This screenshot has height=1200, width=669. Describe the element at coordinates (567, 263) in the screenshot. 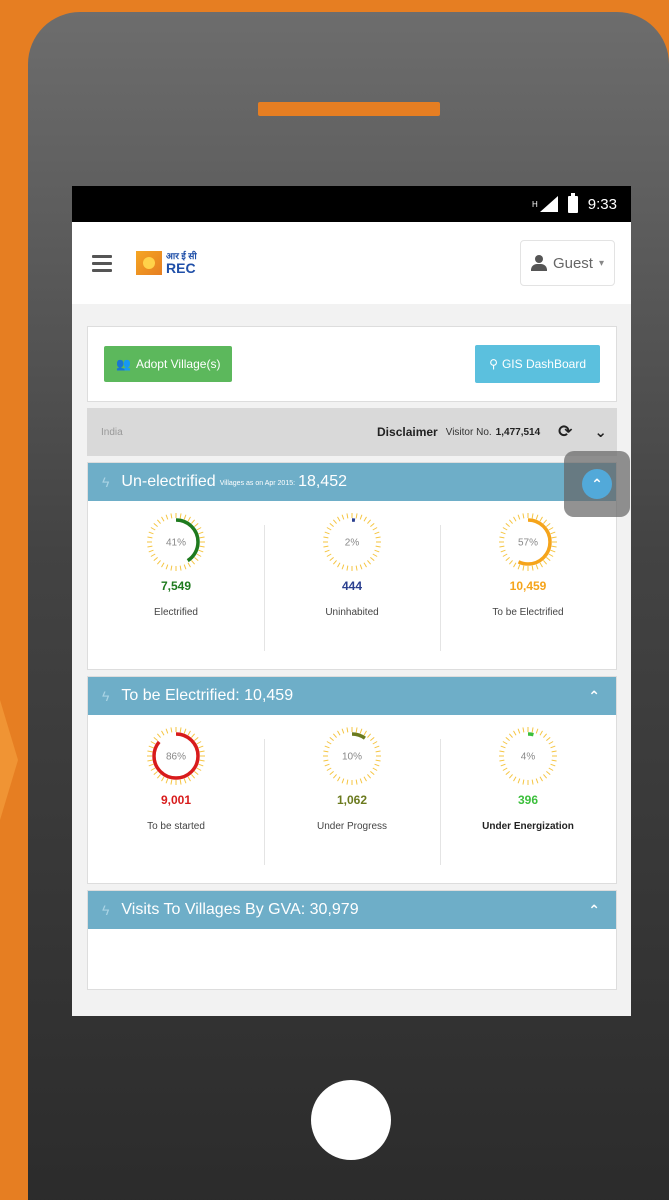

I see `user-menu-button: Guest ▾` at that location.